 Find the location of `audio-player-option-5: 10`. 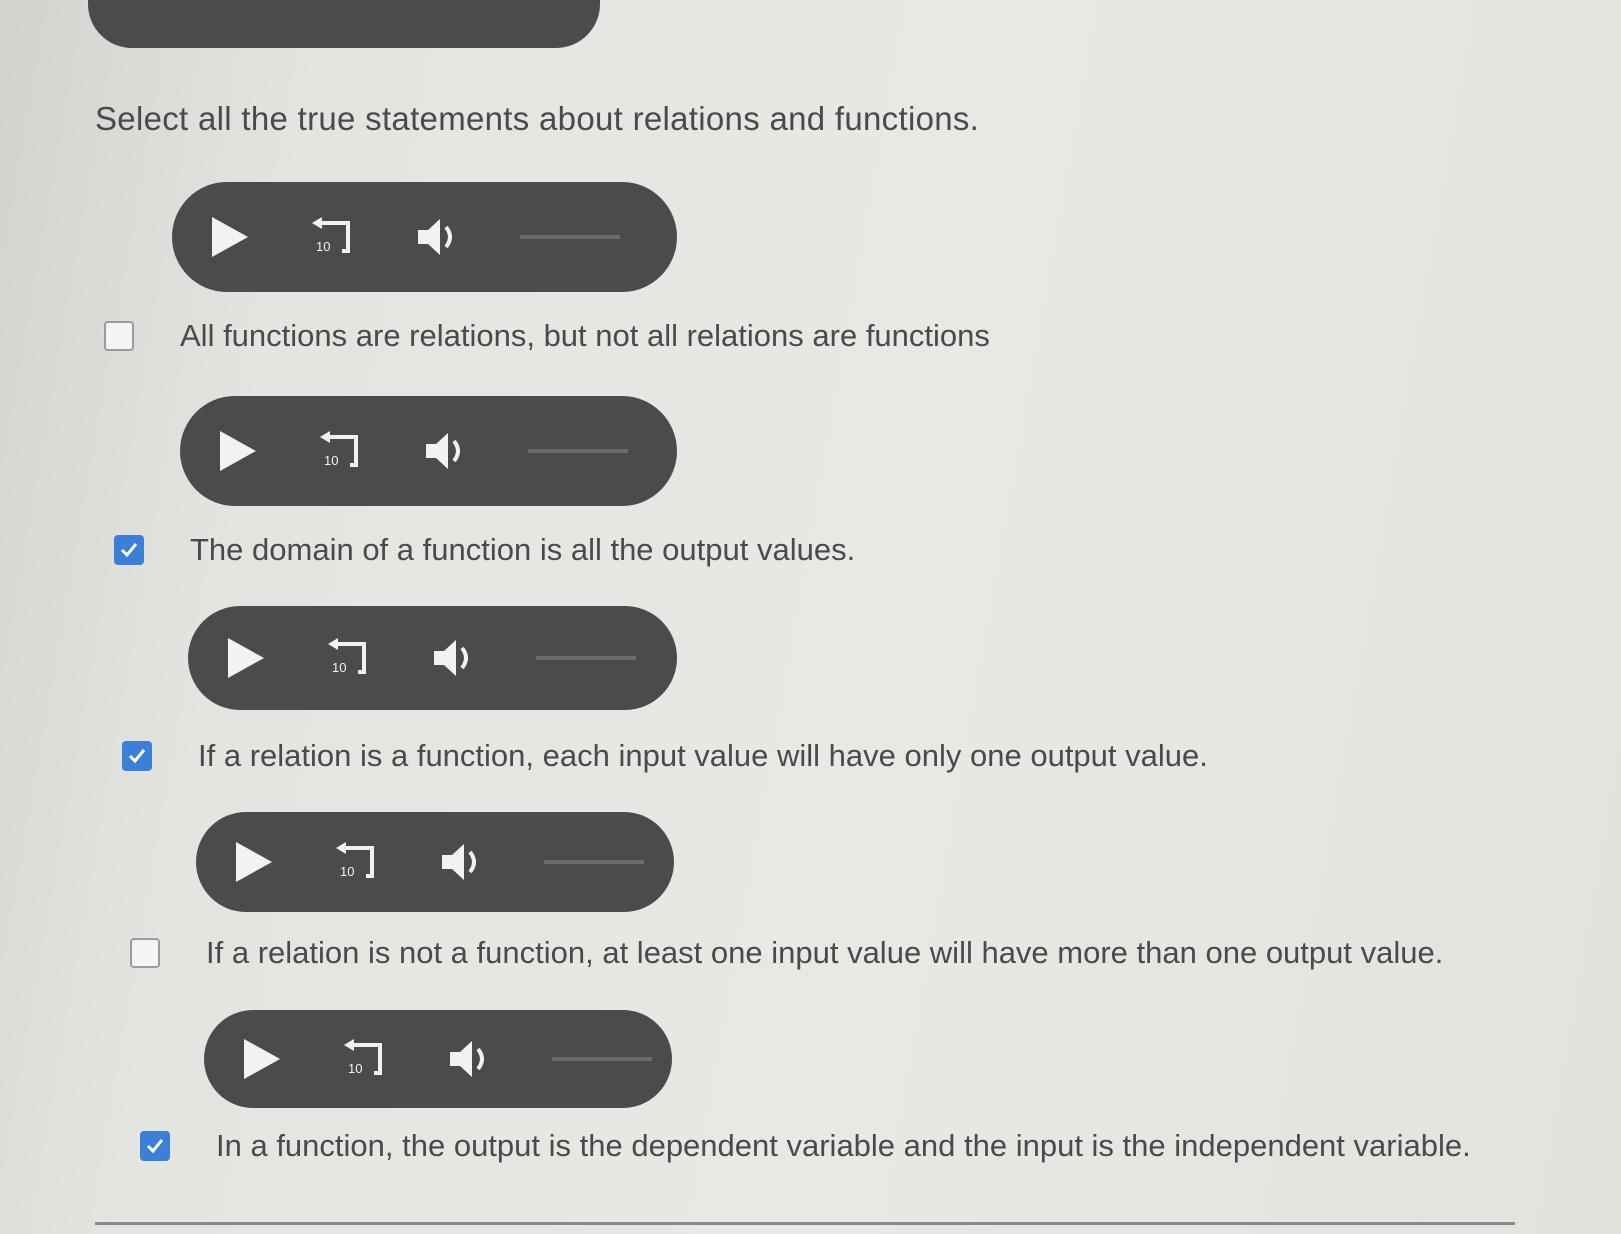

audio-player-option-5: 10 is located at coordinates (438, 1059).